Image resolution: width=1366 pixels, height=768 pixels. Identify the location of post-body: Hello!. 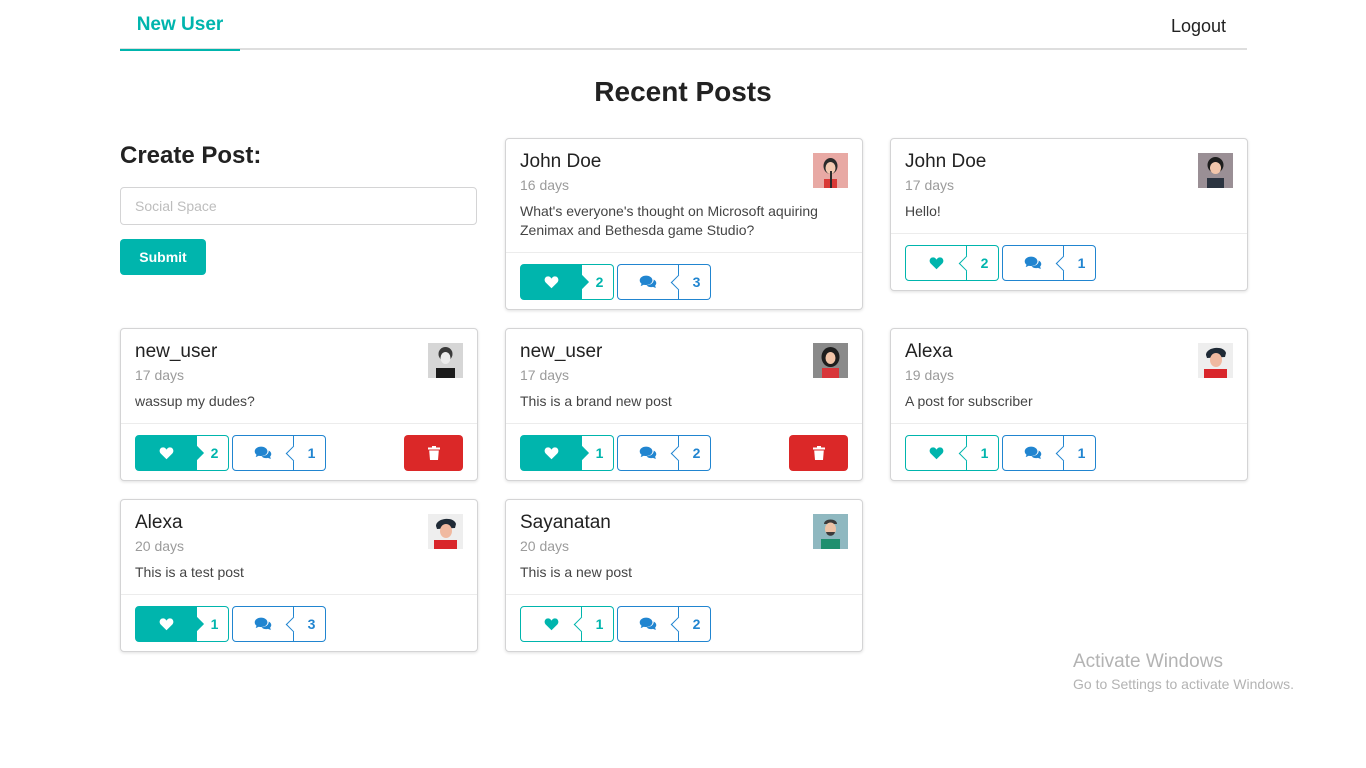
(923, 211).